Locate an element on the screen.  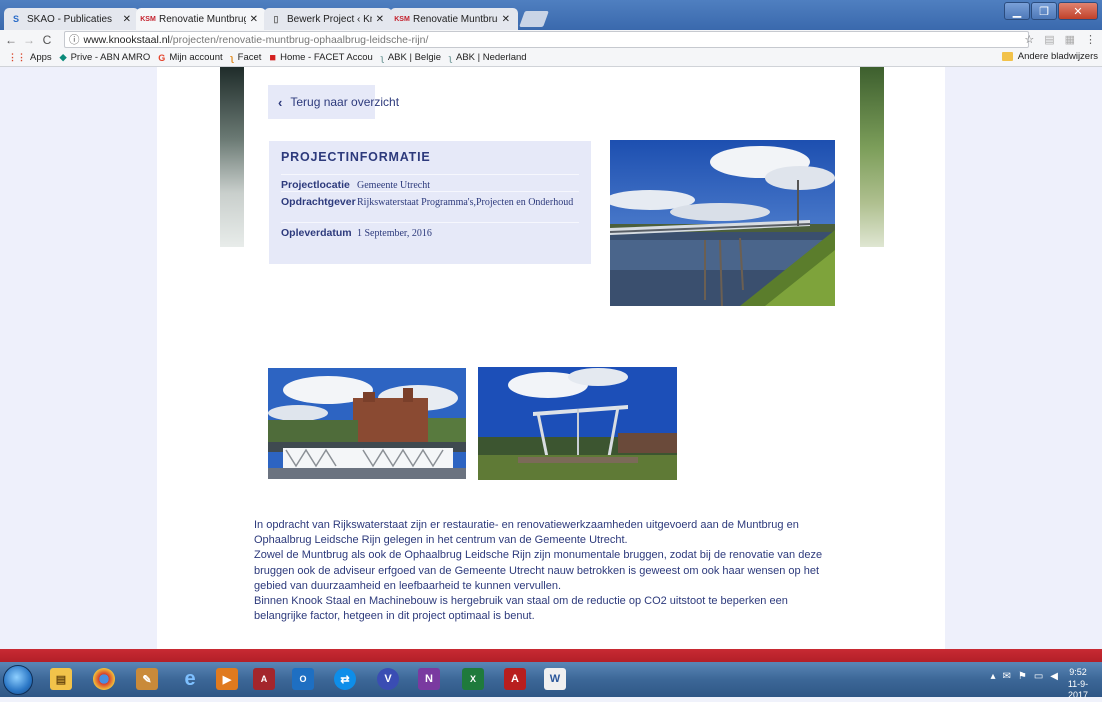
info-row-delivery-date: Opleverdatum 1 September, 2016 is located at coordinates (430, 231).